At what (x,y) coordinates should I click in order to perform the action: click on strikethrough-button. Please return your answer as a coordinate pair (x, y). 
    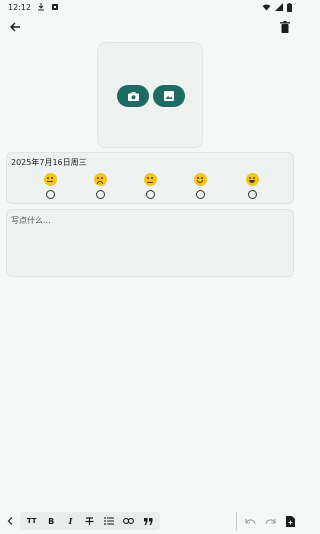
    Looking at the image, I should click on (90, 521).